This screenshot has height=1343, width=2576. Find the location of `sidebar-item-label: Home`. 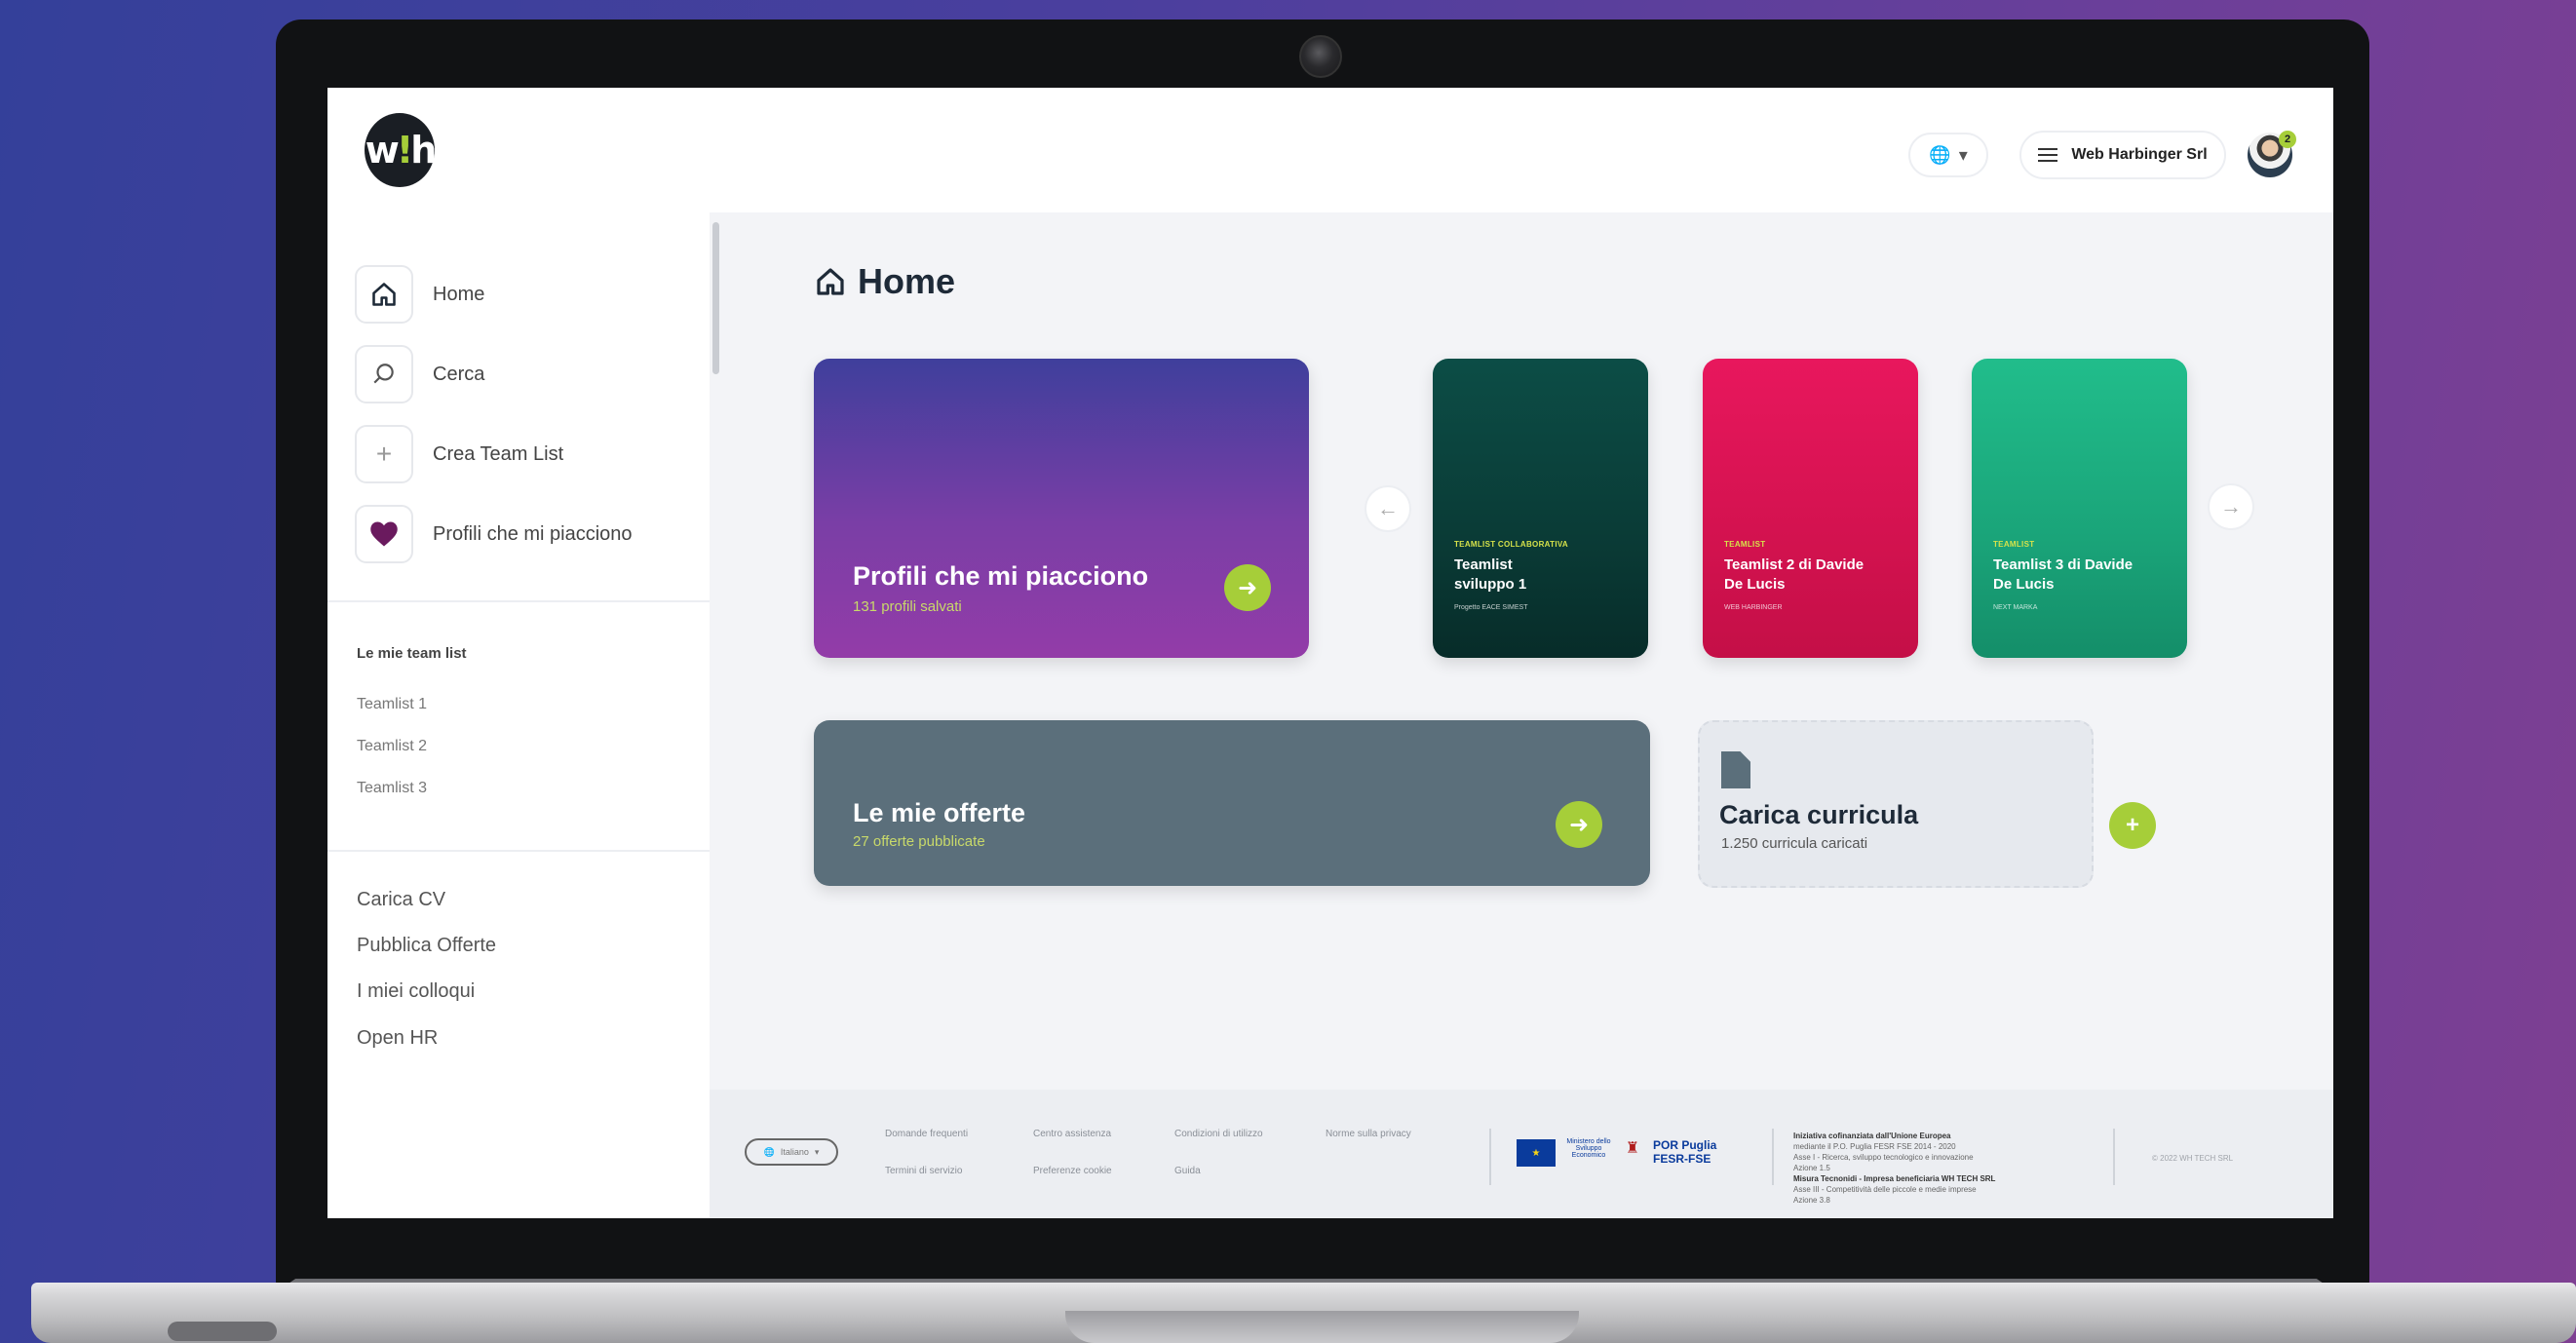

sidebar-item-label: Home is located at coordinates (459, 294).